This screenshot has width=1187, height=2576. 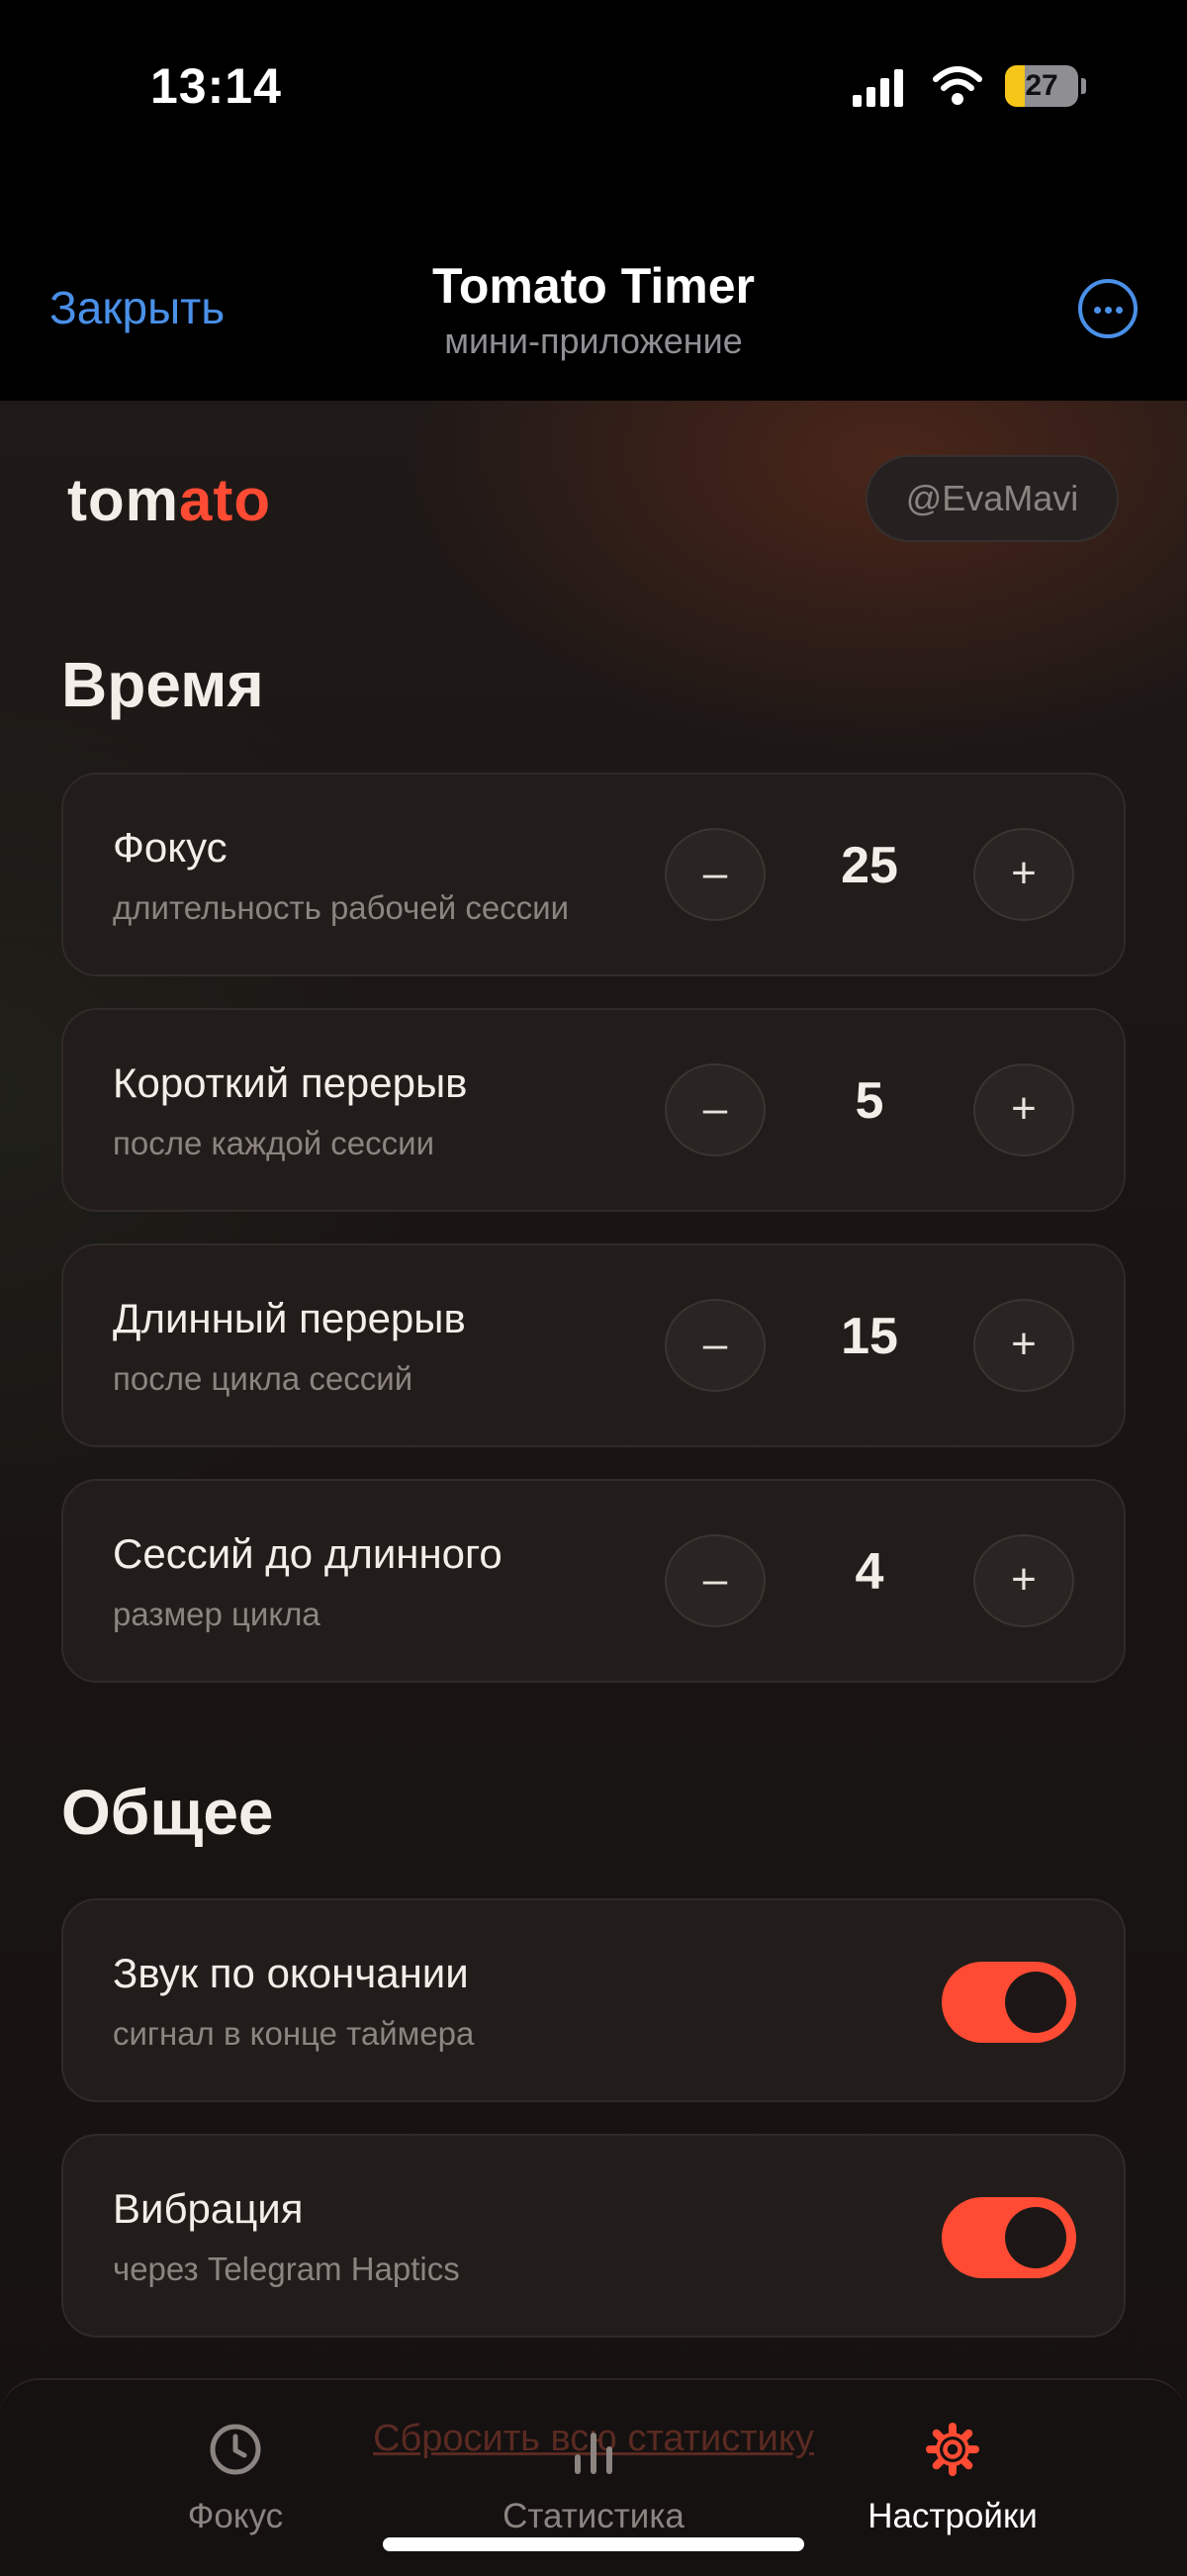 What do you see at coordinates (289, 1318) in the screenshot?
I see `setting-label: Длинный перерыв` at bounding box center [289, 1318].